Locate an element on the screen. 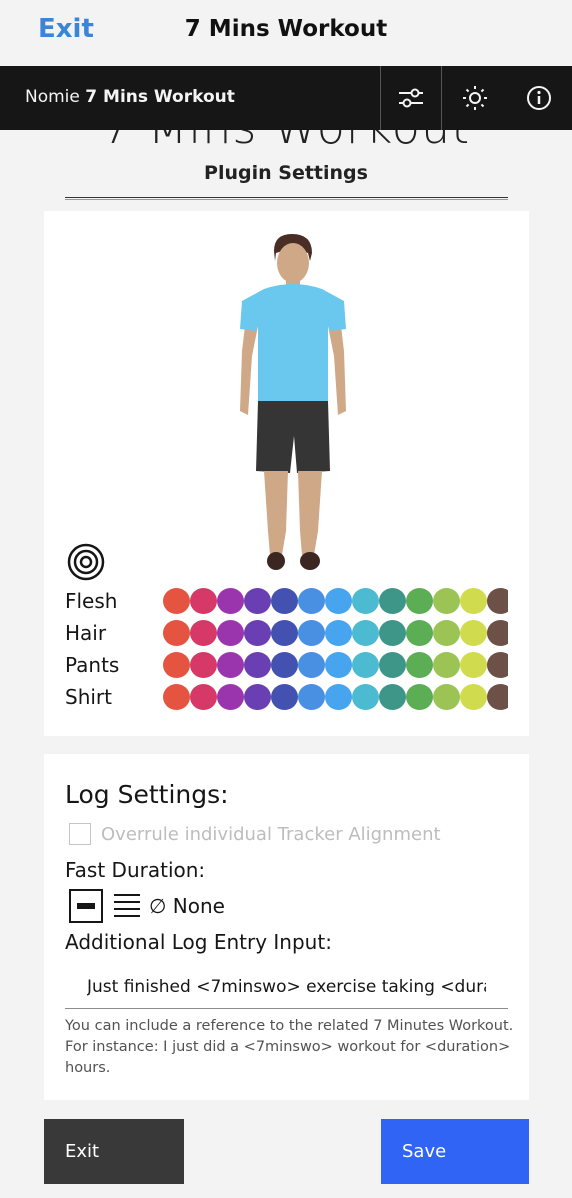  row-label: Flesh is located at coordinates (91, 601).